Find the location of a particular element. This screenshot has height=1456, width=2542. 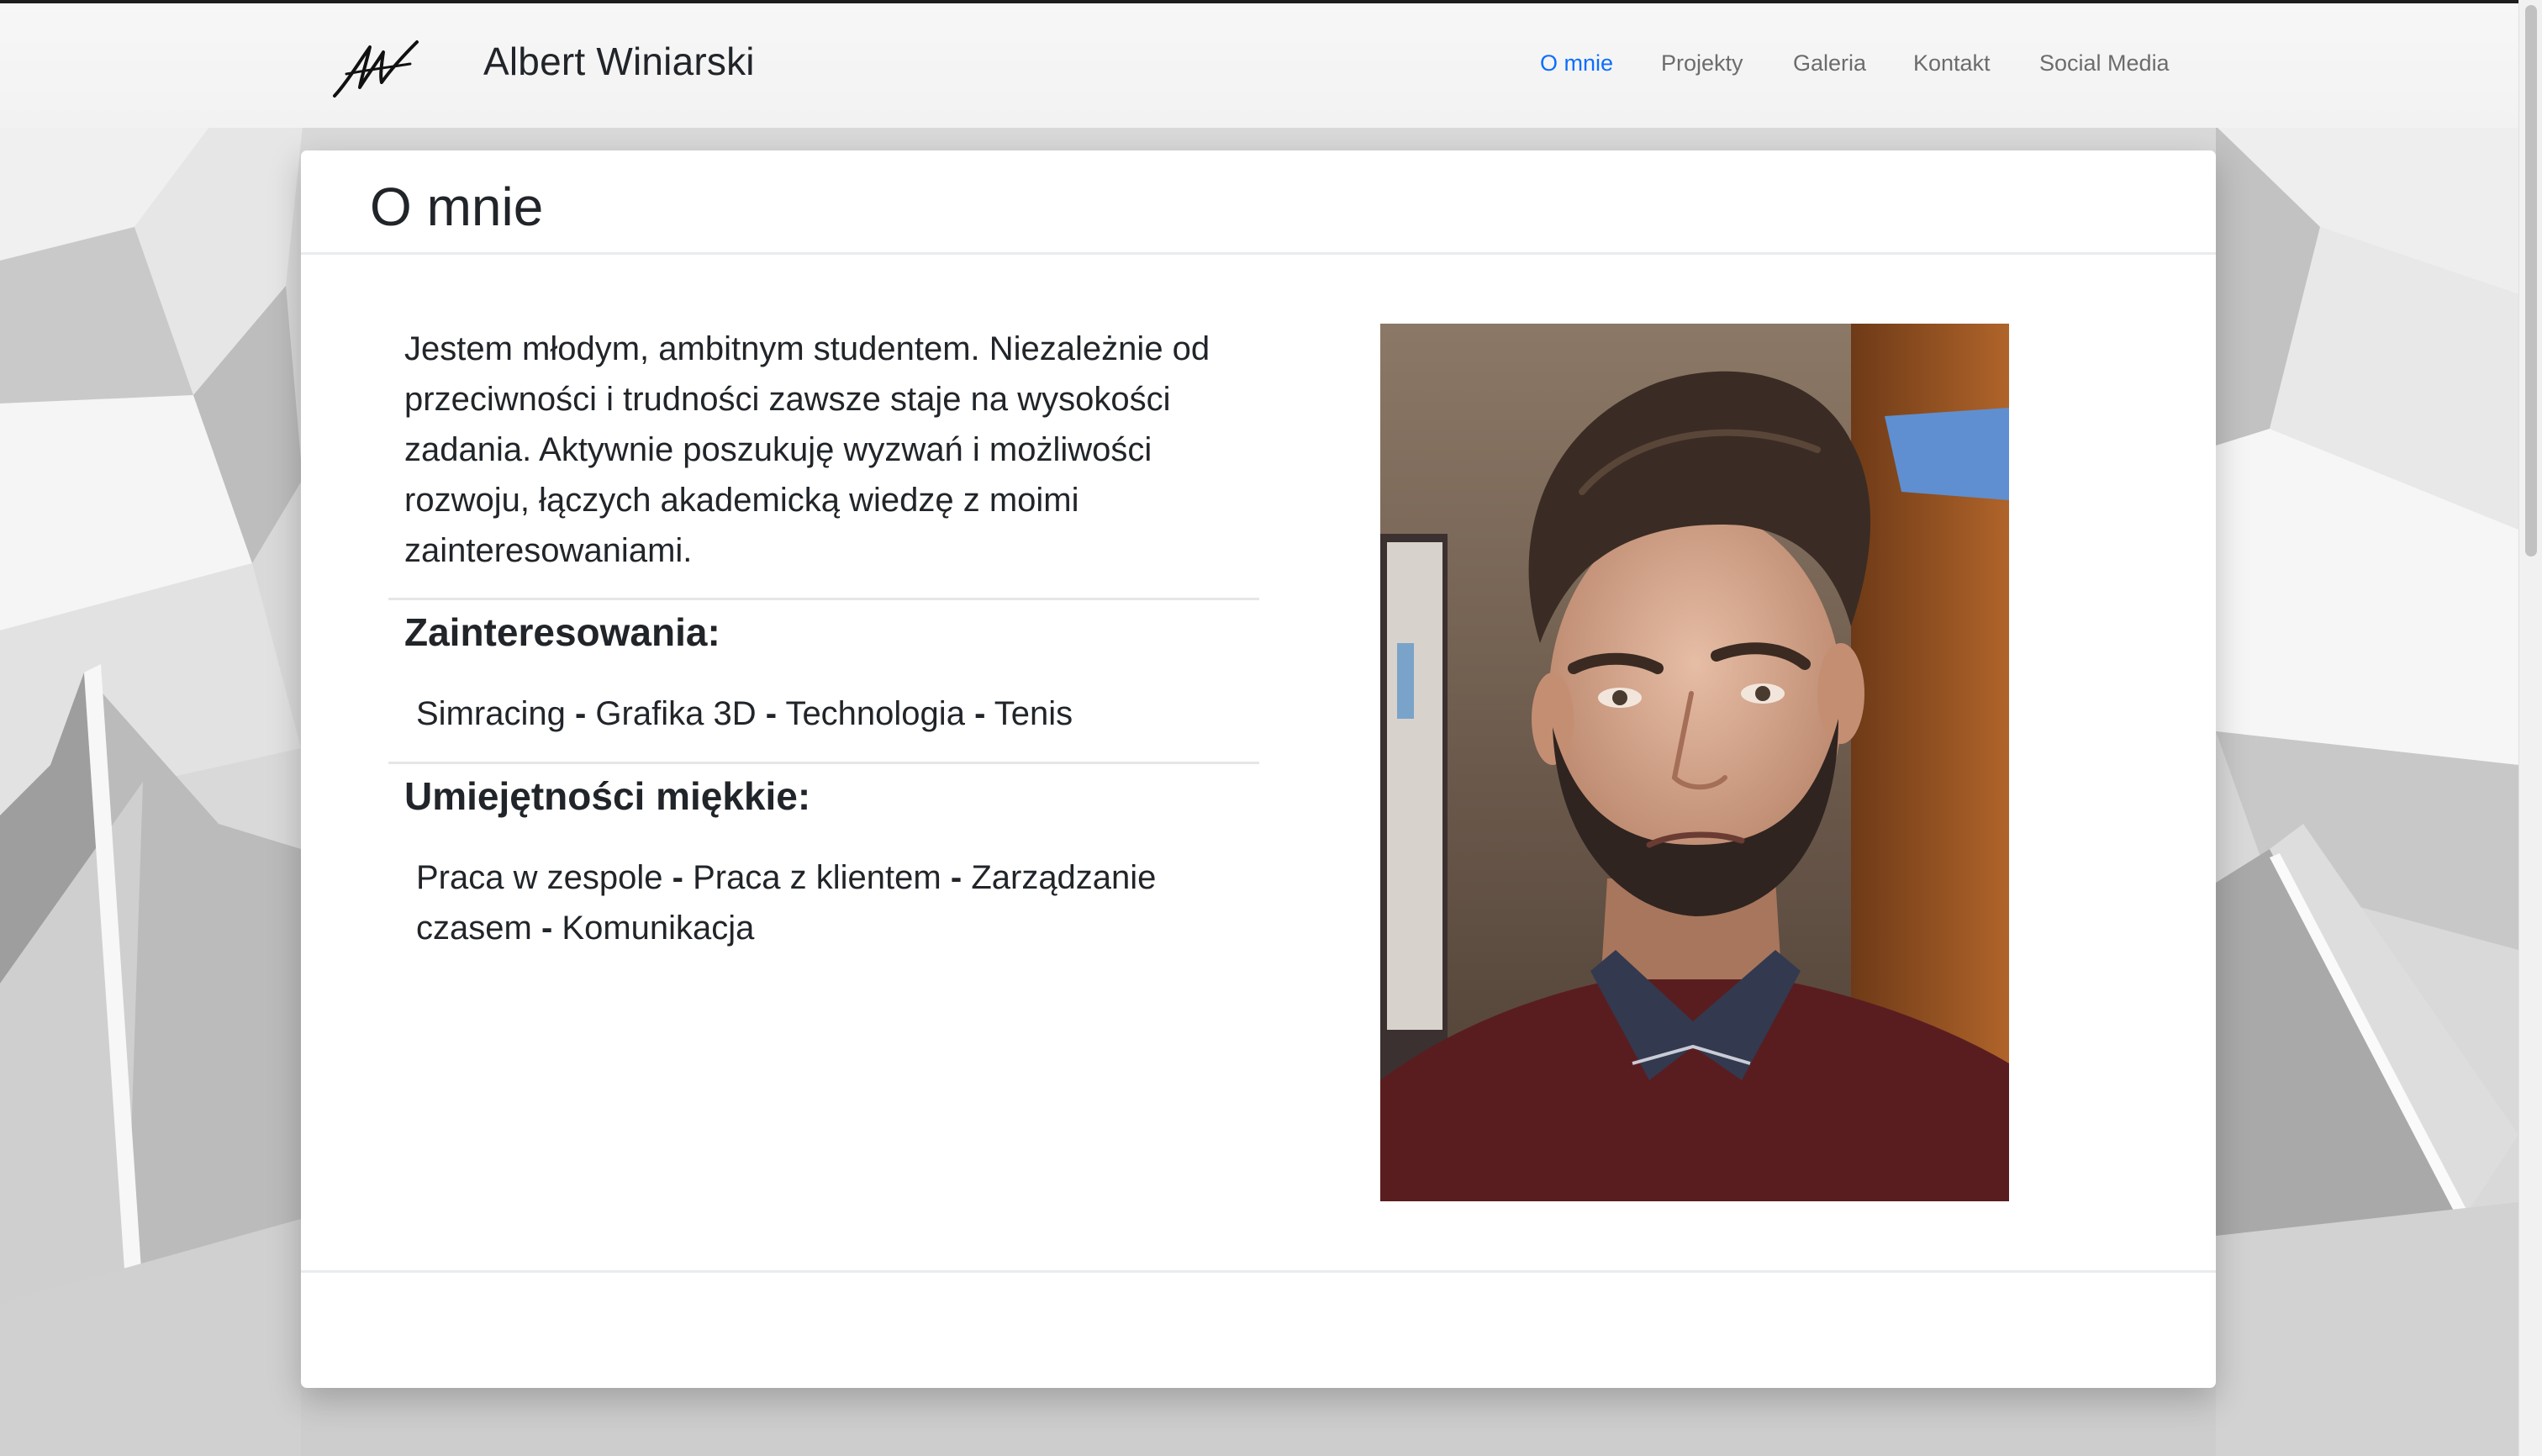

nav-item-kontakt: Kontakt is located at coordinates (1952, 63).